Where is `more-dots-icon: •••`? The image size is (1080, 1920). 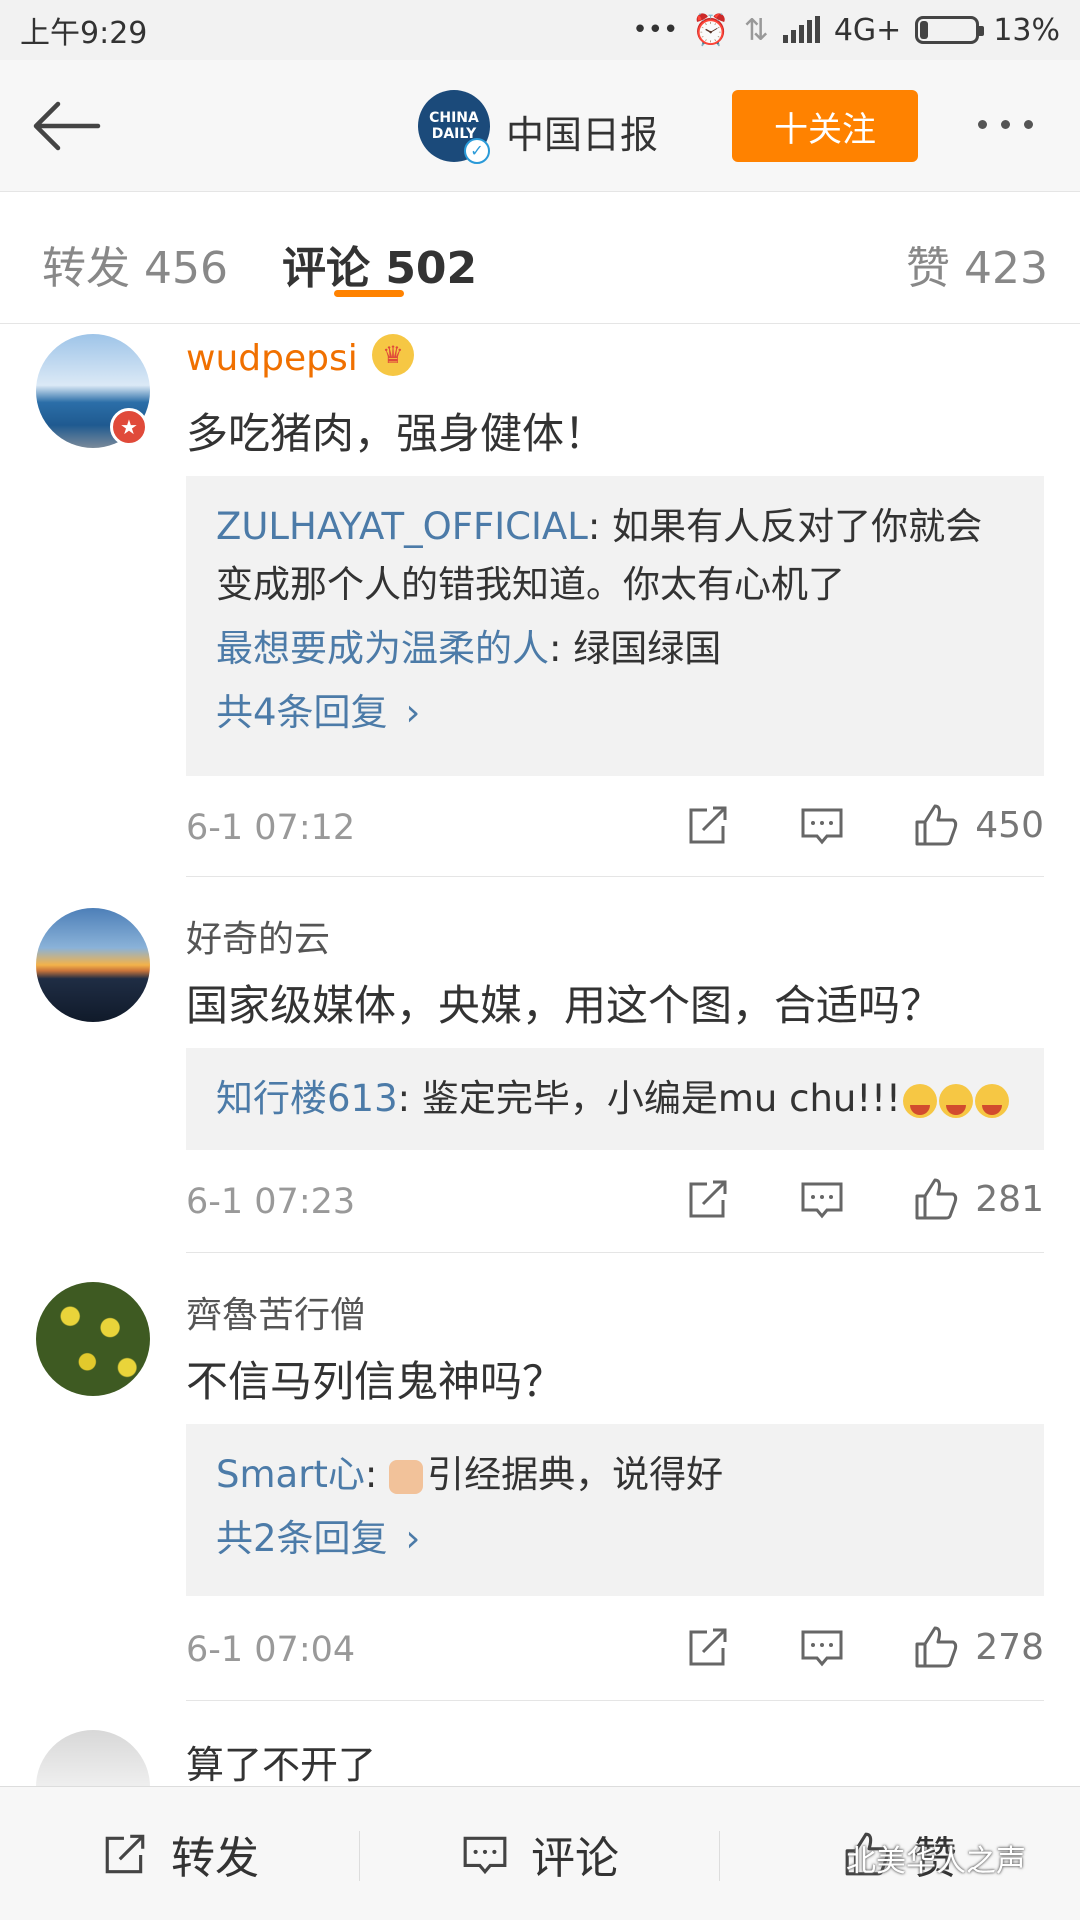
more-dots-icon: ••• is located at coordinates (655, 30).